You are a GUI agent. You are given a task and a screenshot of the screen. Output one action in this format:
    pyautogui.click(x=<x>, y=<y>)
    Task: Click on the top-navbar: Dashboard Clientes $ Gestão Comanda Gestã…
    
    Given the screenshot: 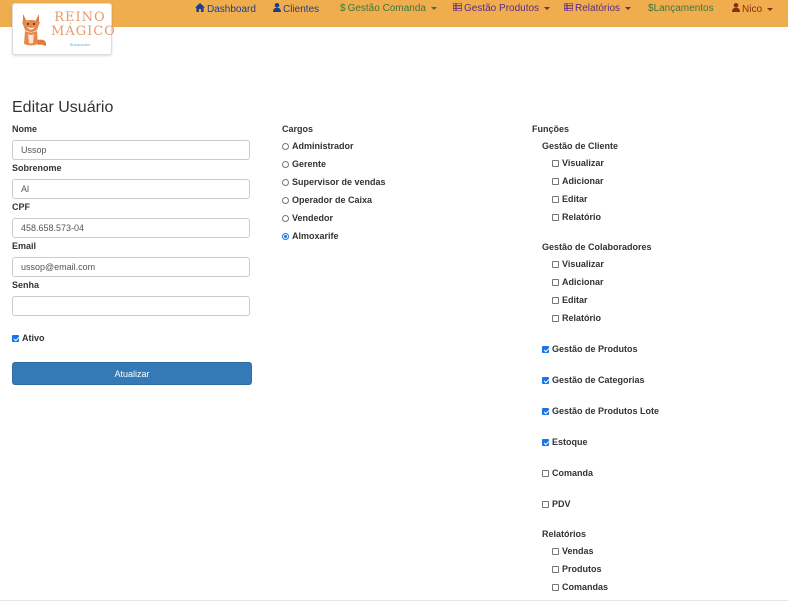 What is the action you would take?
    pyautogui.click(x=394, y=13)
    